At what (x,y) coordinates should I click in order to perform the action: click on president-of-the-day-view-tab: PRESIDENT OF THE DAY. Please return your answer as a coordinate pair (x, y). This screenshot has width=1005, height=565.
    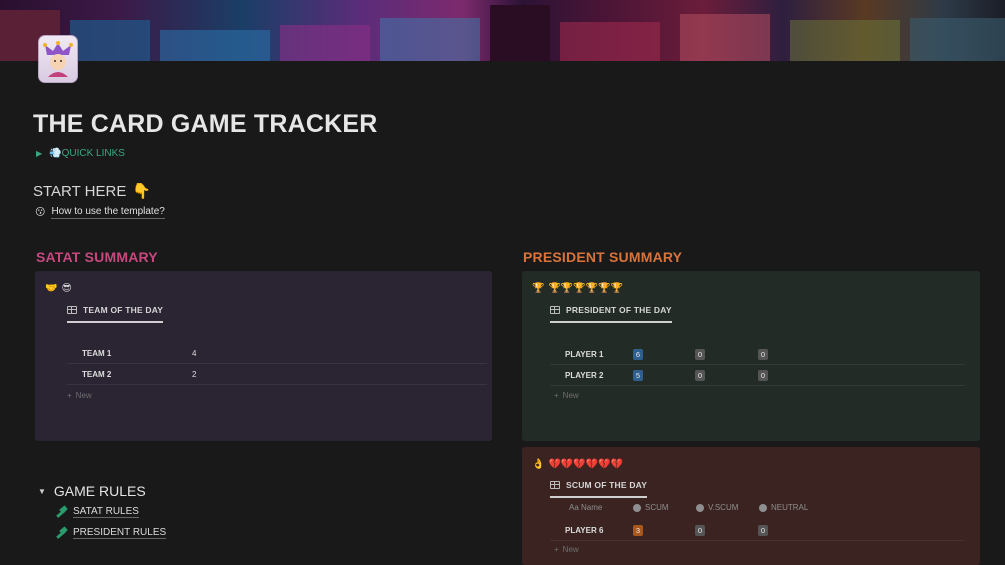
    Looking at the image, I should click on (611, 314).